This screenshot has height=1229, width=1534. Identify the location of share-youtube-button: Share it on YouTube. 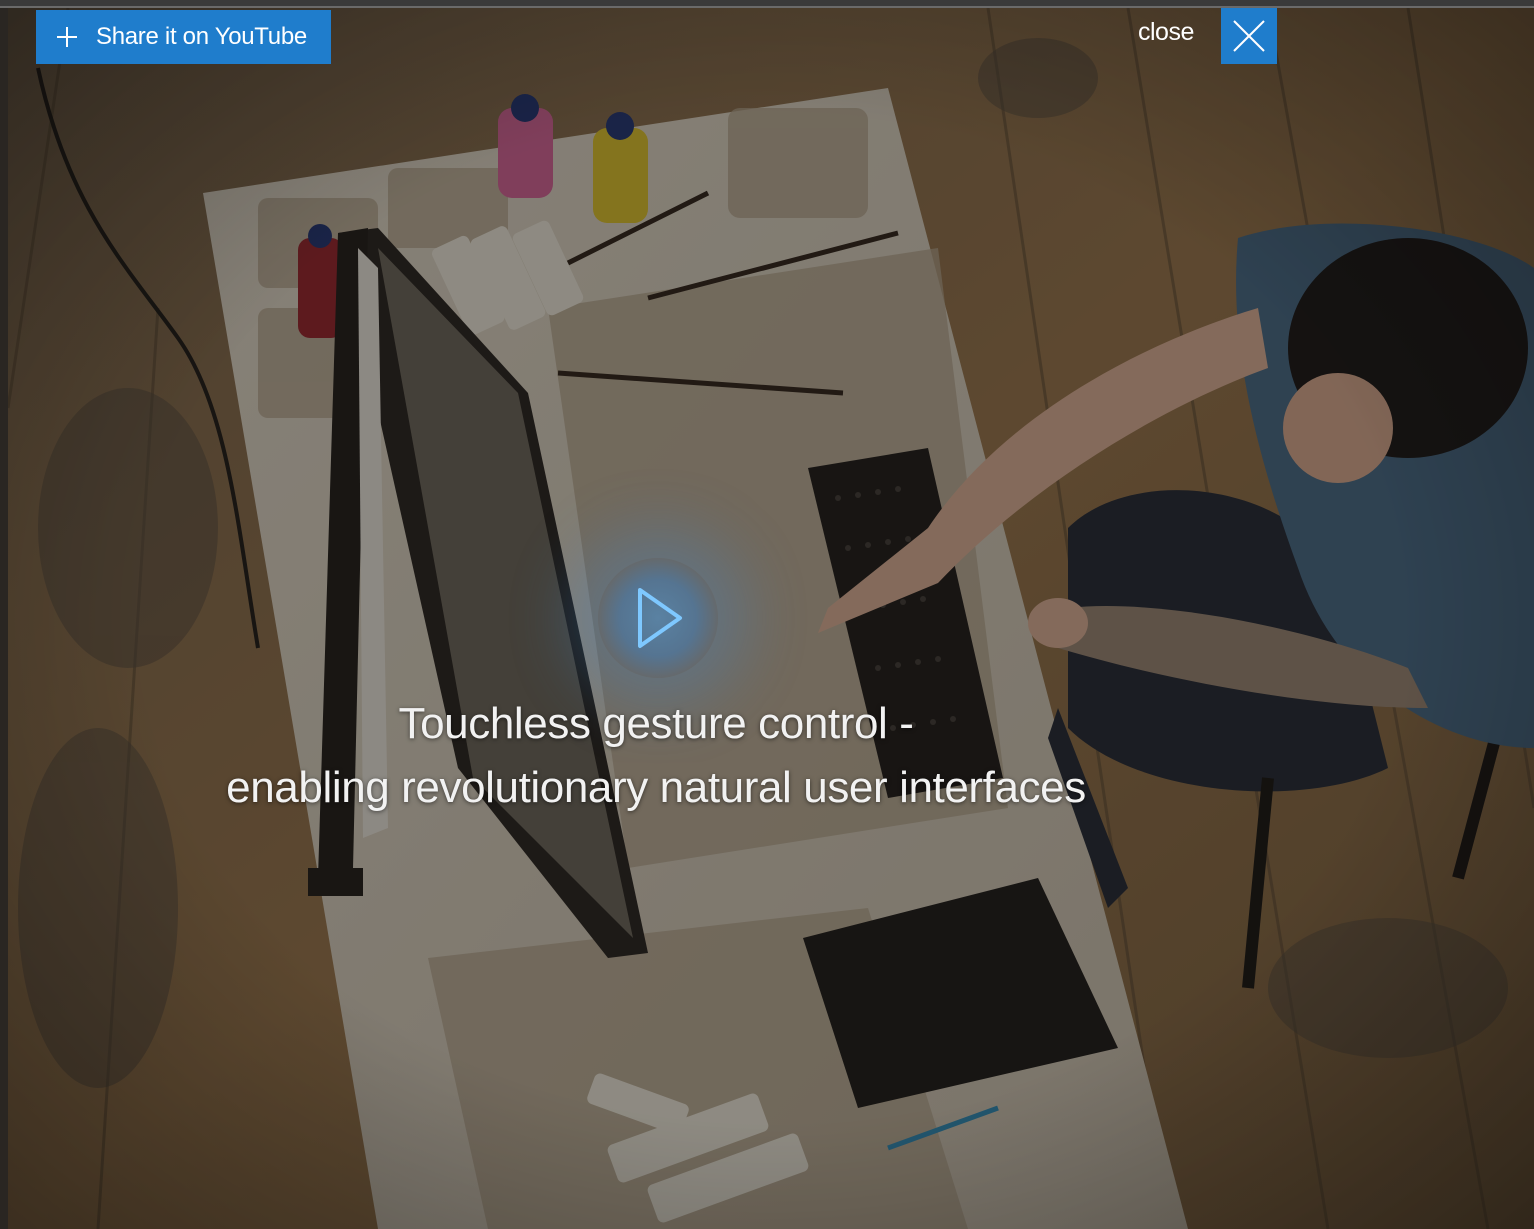
(183, 37).